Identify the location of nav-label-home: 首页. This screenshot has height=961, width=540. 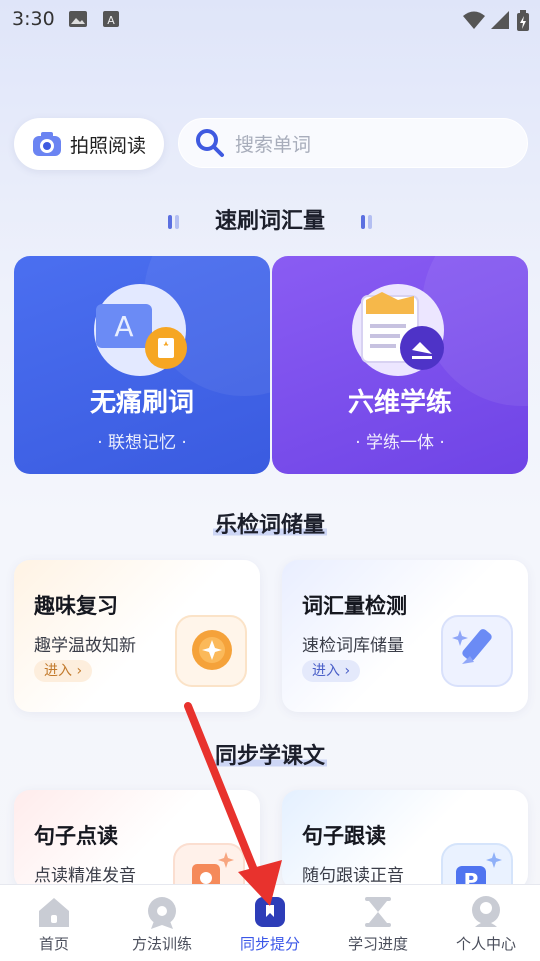
(53, 944).